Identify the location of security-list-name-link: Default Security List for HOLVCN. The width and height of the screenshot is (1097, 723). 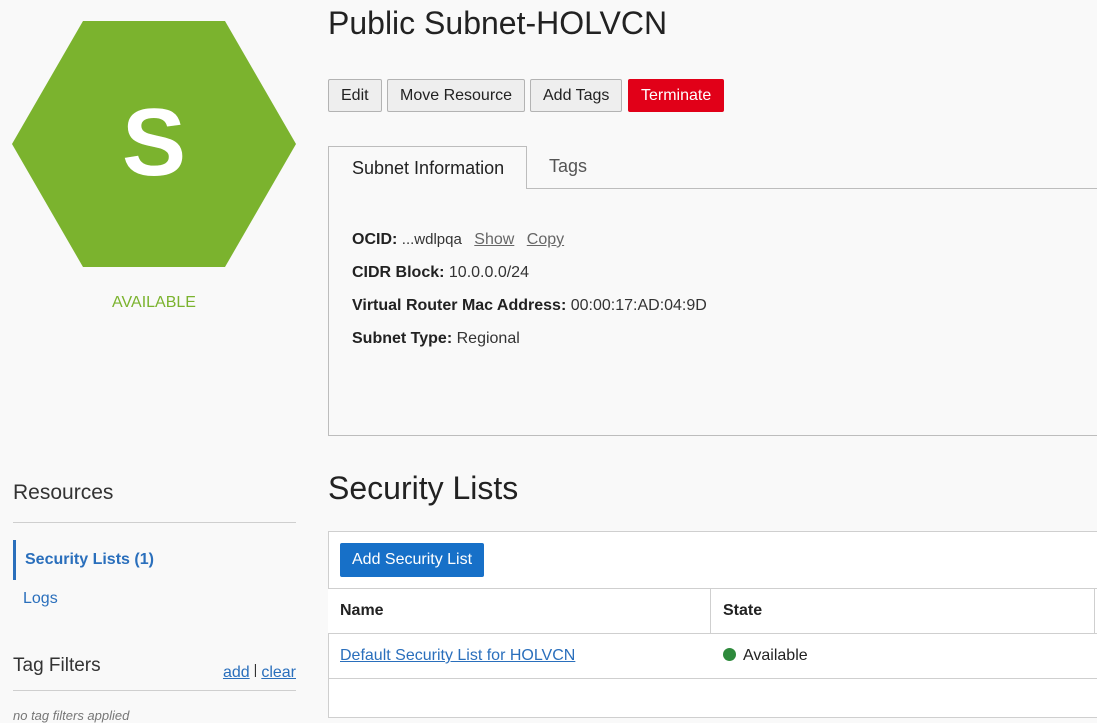
(457, 656).